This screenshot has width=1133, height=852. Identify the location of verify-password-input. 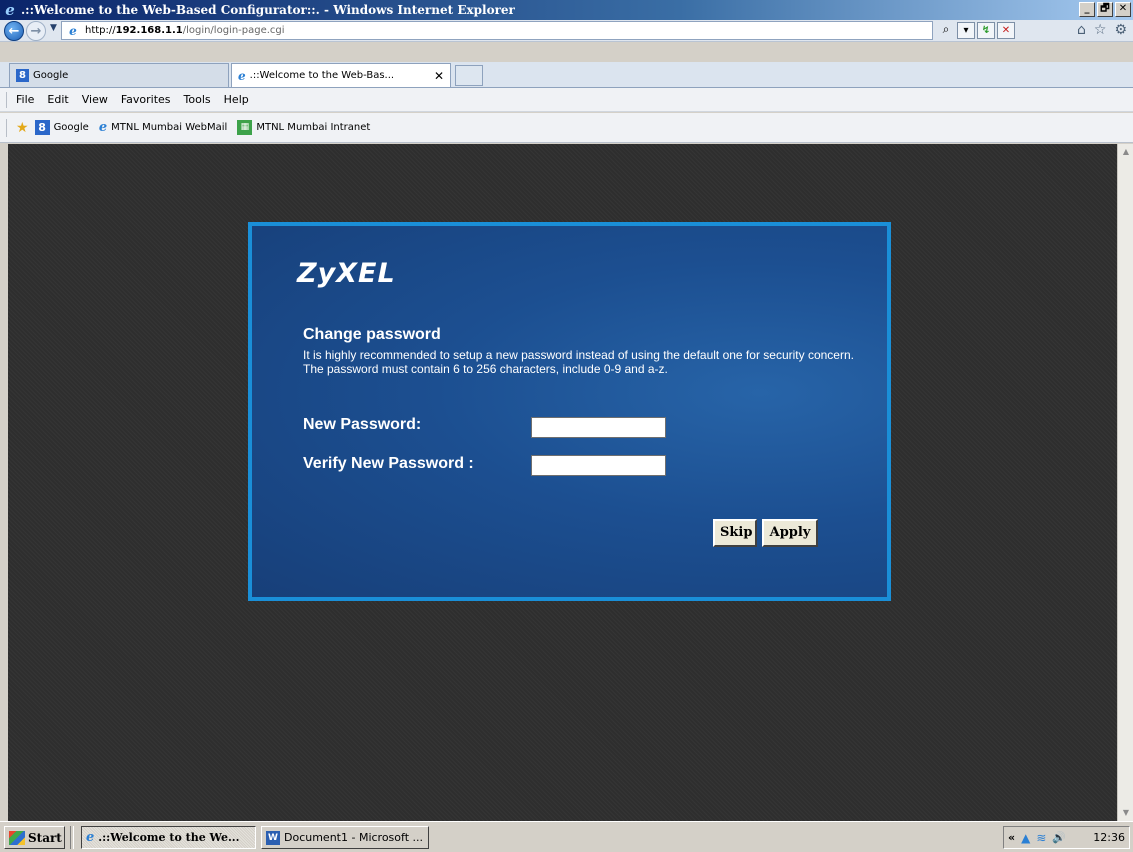
(598, 465).